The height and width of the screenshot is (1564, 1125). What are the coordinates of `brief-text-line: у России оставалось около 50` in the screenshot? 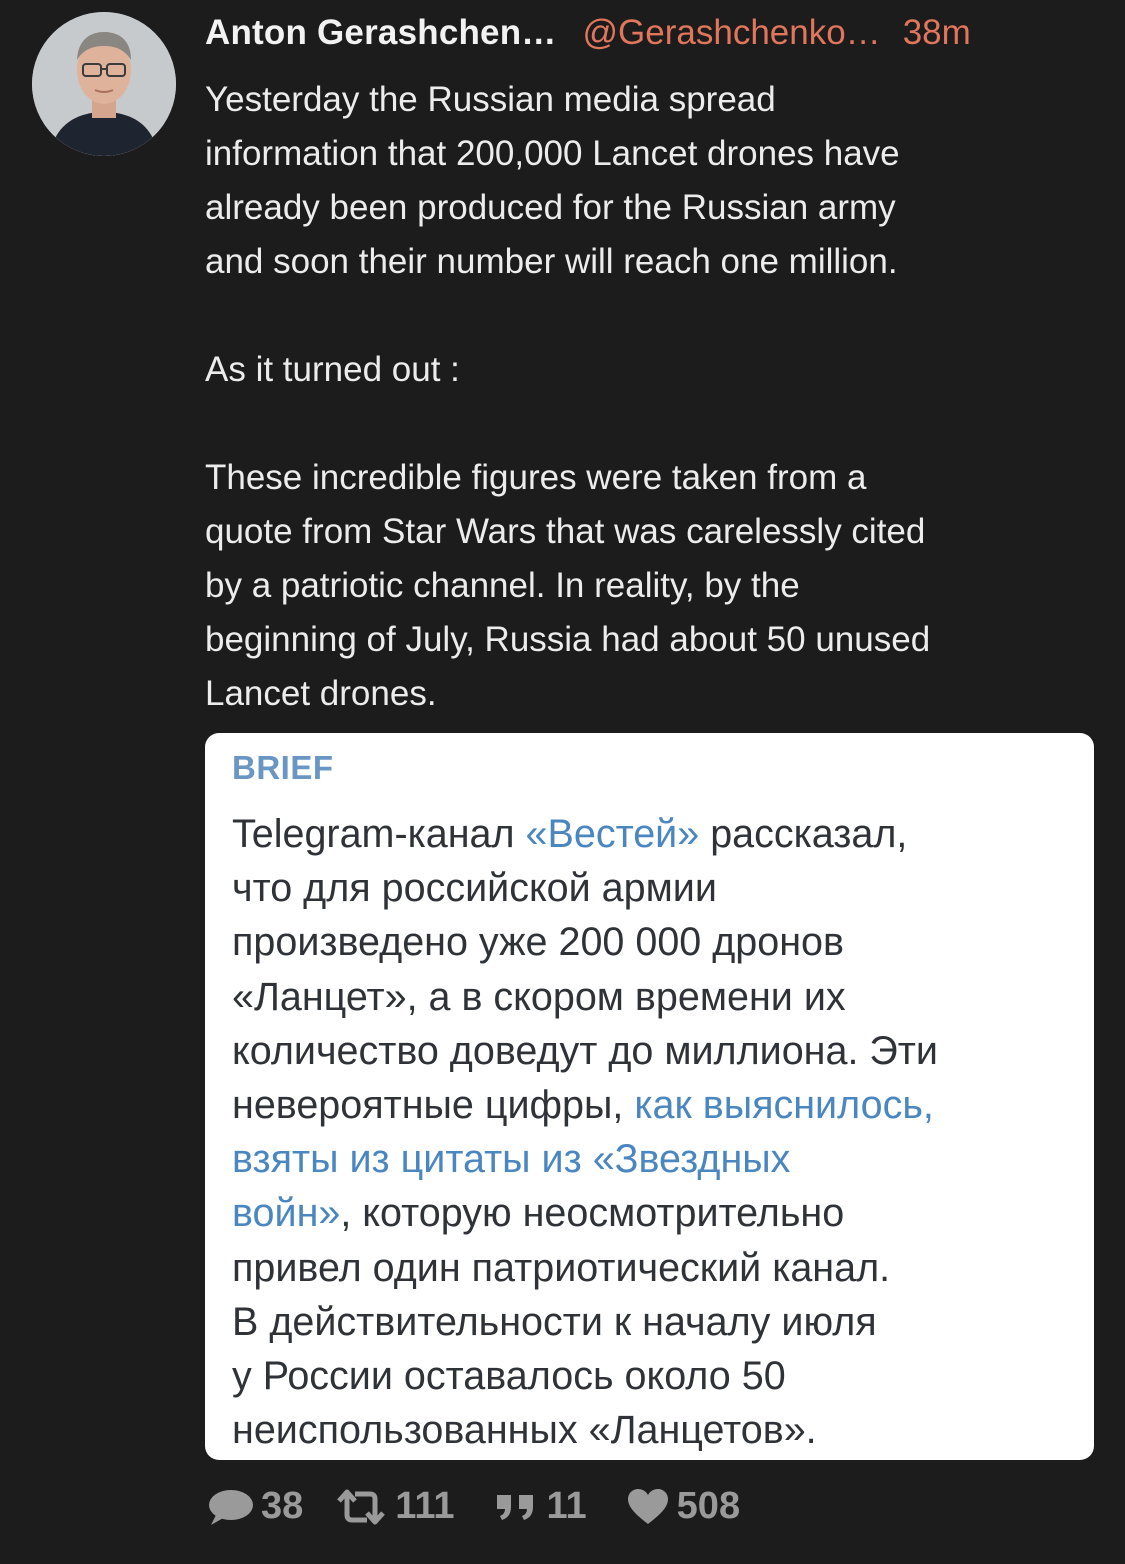 It's located at (654, 1376).